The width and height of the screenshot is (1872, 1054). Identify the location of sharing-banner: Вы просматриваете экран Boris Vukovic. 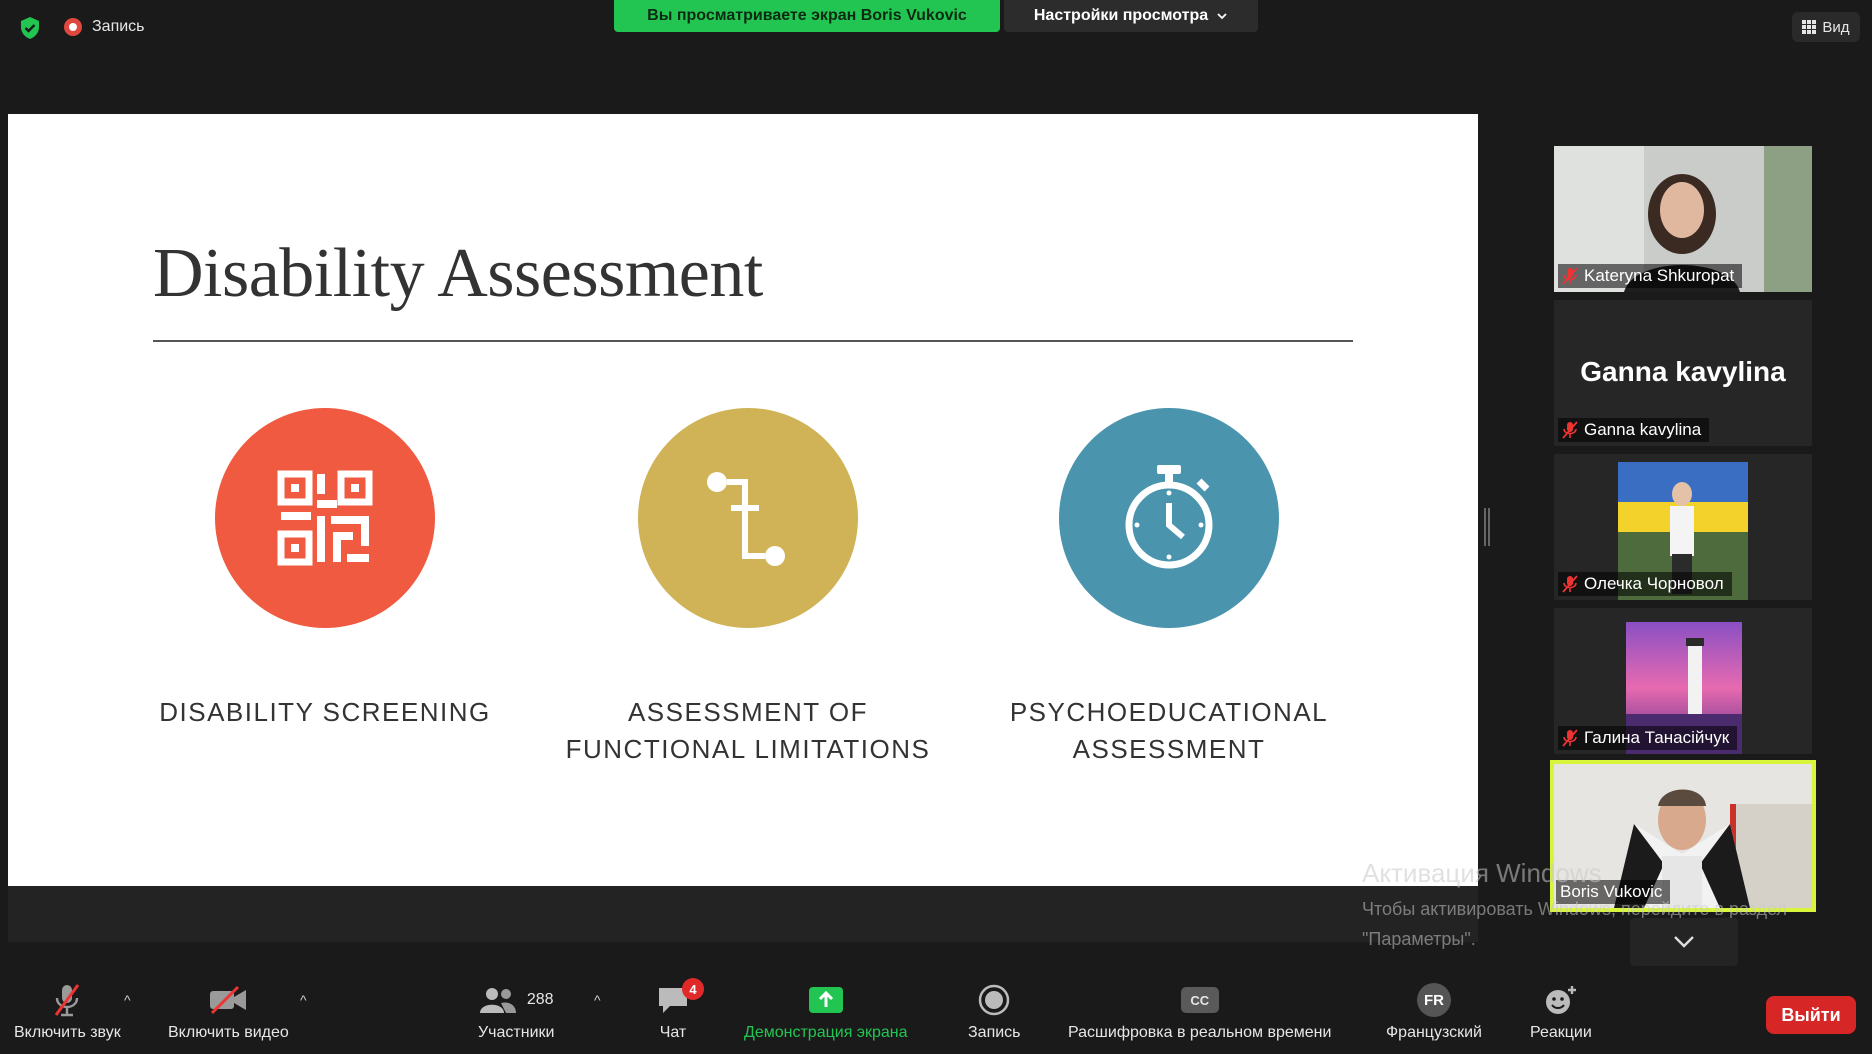
(807, 16).